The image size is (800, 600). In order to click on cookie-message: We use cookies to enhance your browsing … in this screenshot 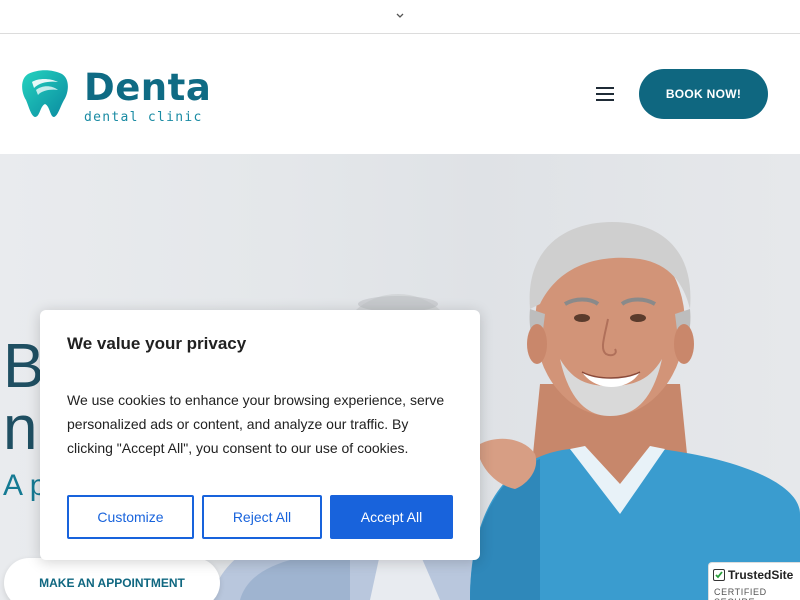, I will do `click(256, 424)`.